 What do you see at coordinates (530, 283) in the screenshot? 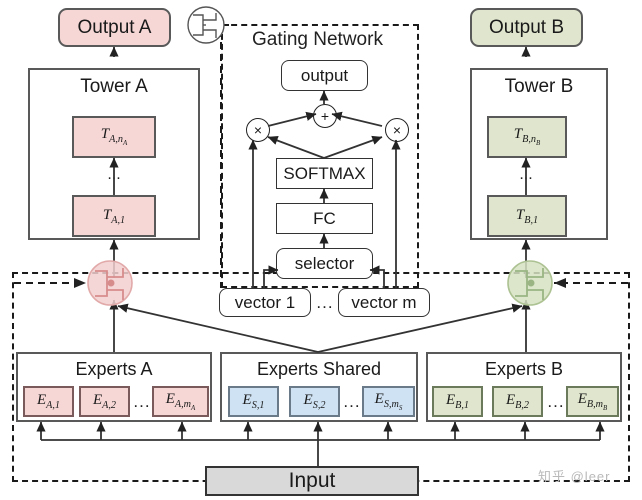
I see `gate-symbol-task-b` at bounding box center [530, 283].